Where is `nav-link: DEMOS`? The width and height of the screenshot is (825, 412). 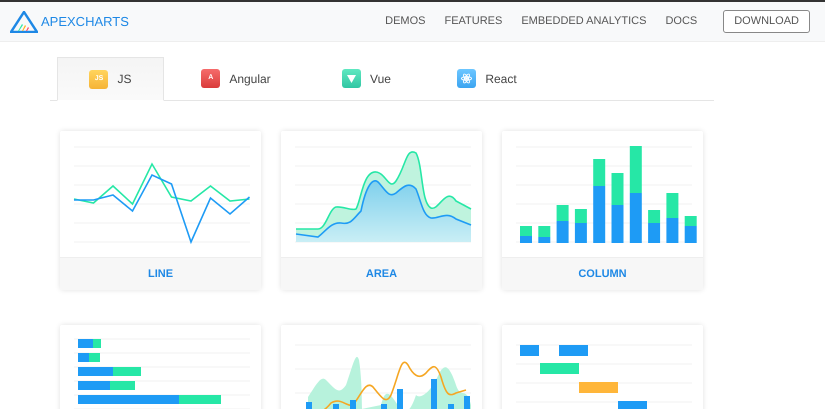
nav-link: DEMOS is located at coordinates (405, 21).